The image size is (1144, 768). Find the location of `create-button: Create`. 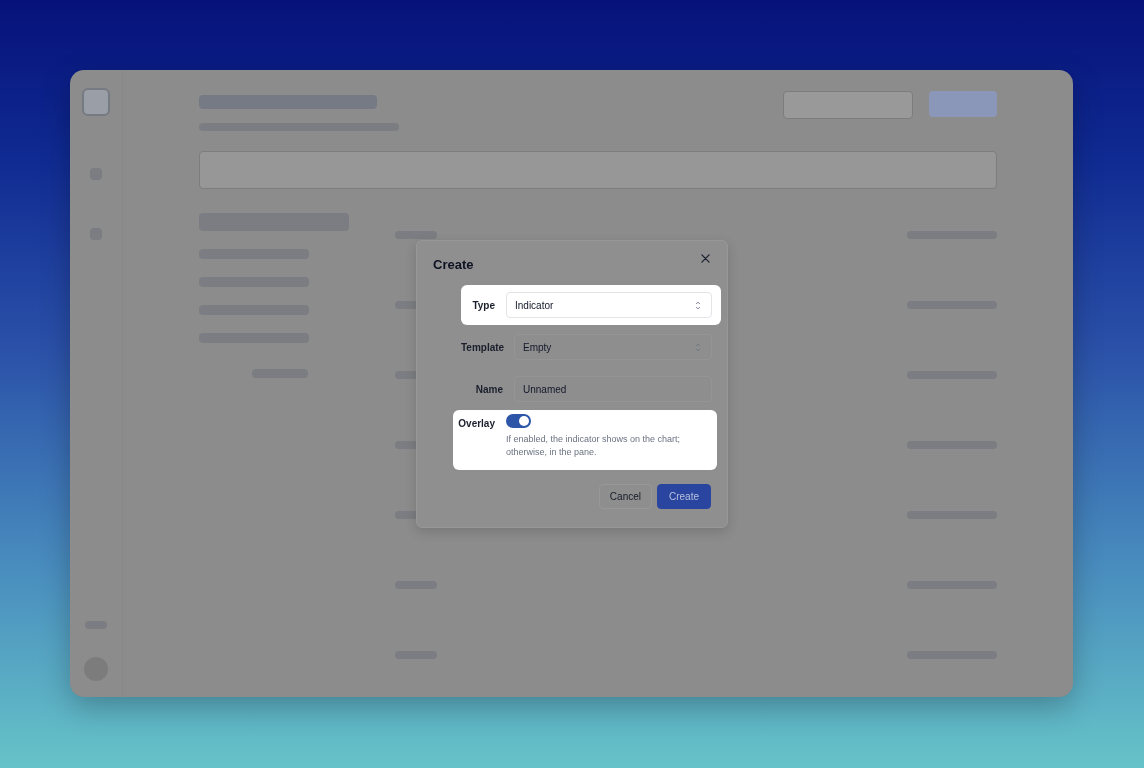

create-button: Create is located at coordinates (684, 496).